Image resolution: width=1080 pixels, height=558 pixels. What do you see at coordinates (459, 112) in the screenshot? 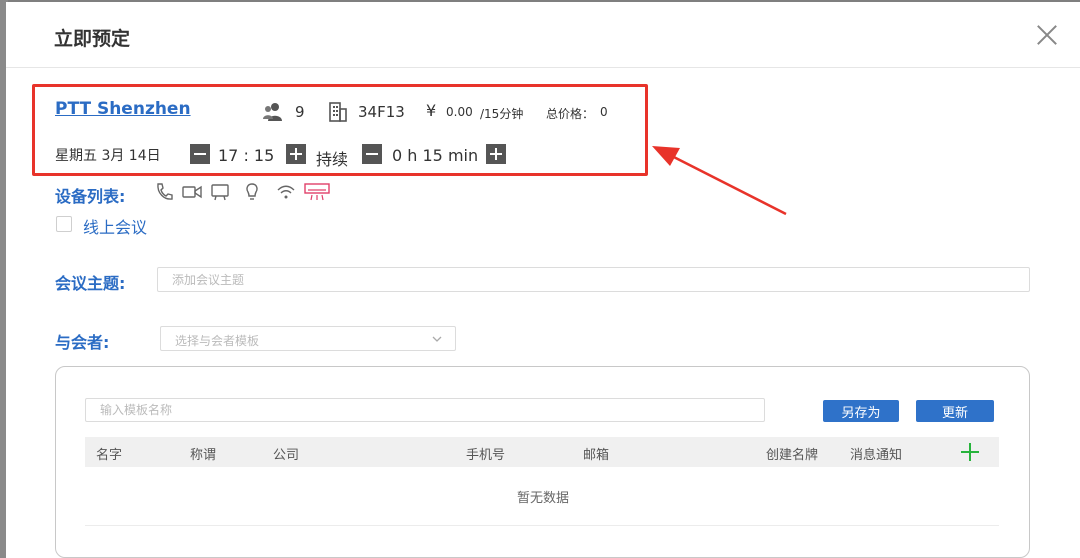
I see `price: 0.00` at bounding box center [459, 112].